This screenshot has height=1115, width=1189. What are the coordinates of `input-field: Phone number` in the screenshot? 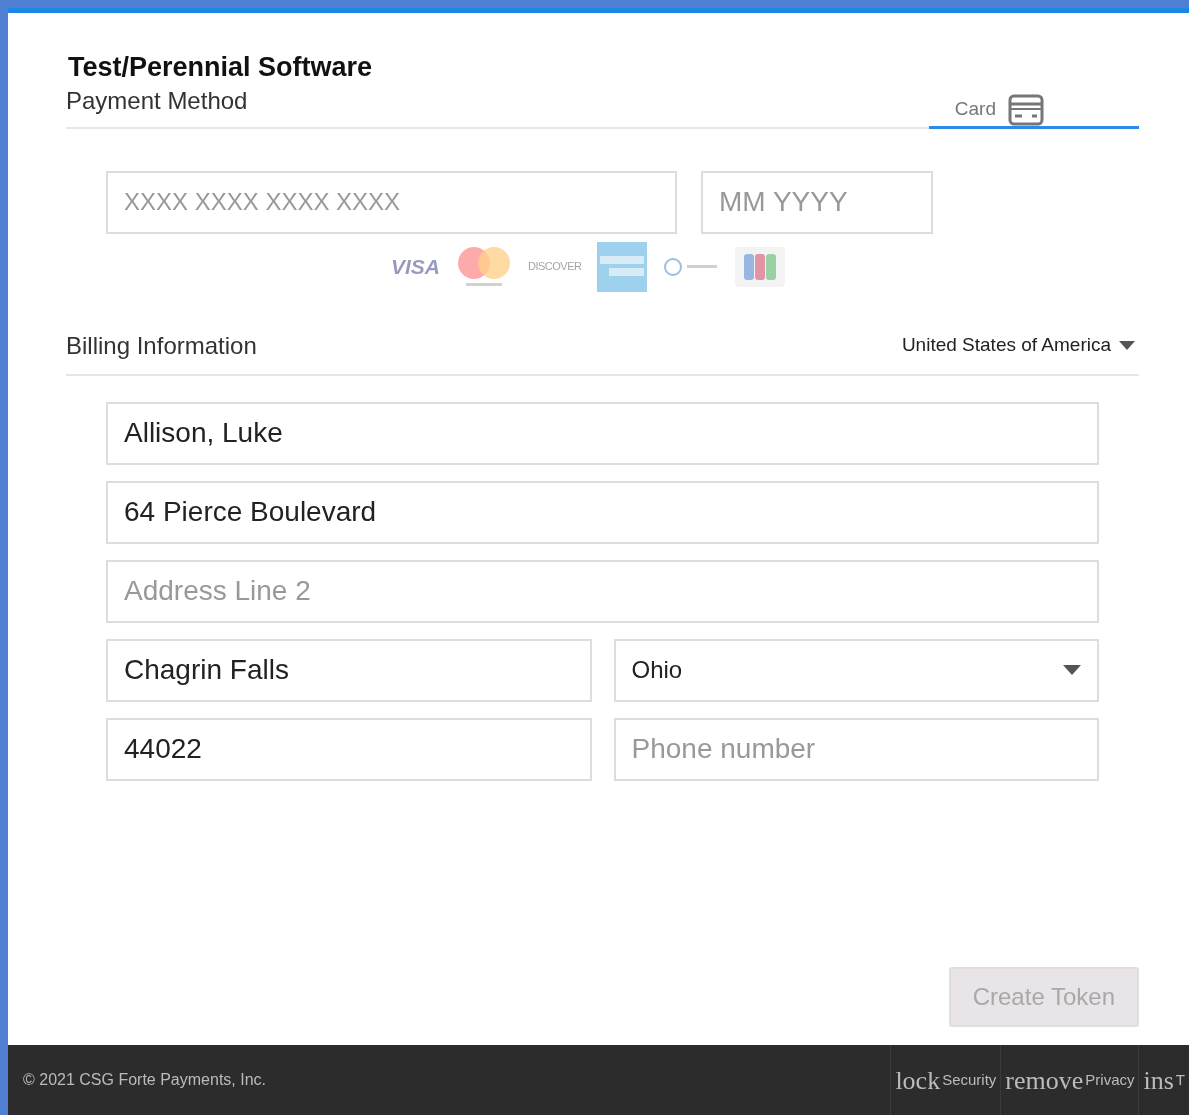 It's located at (856, 749).